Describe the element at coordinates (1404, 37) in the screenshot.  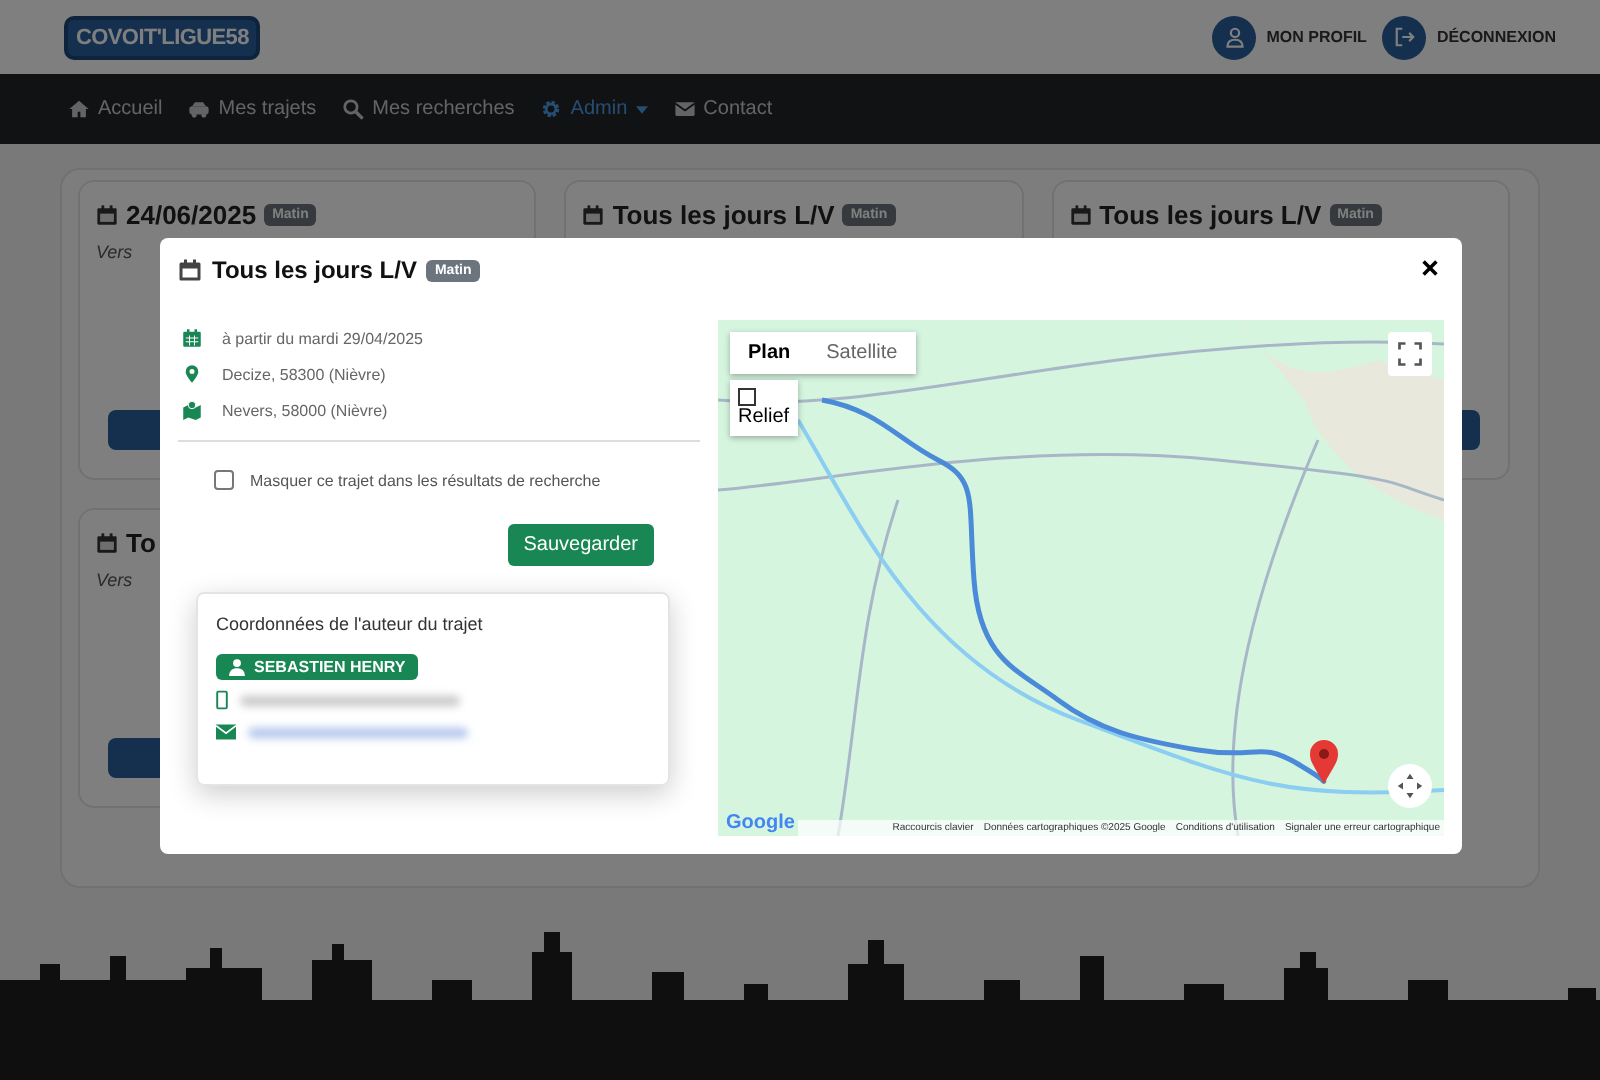
I see `logout-icon` at that location.